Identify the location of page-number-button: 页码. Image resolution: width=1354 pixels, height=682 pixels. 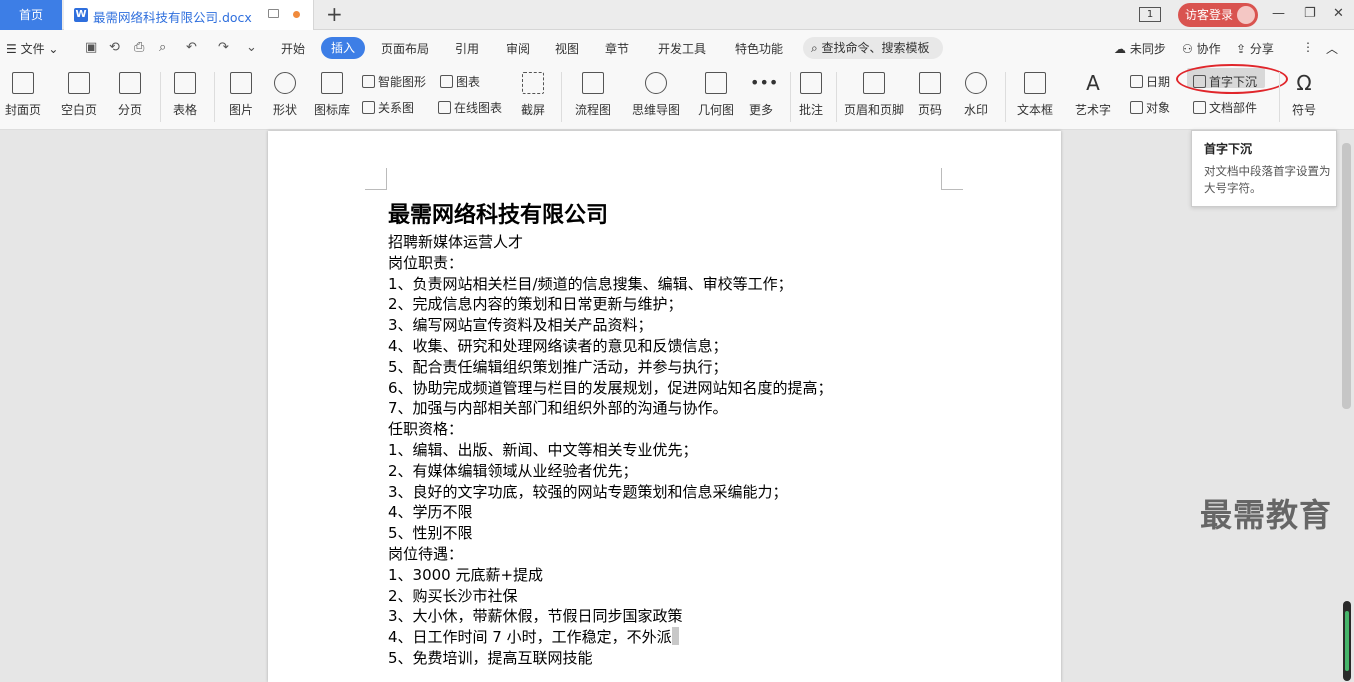
(930, 98).